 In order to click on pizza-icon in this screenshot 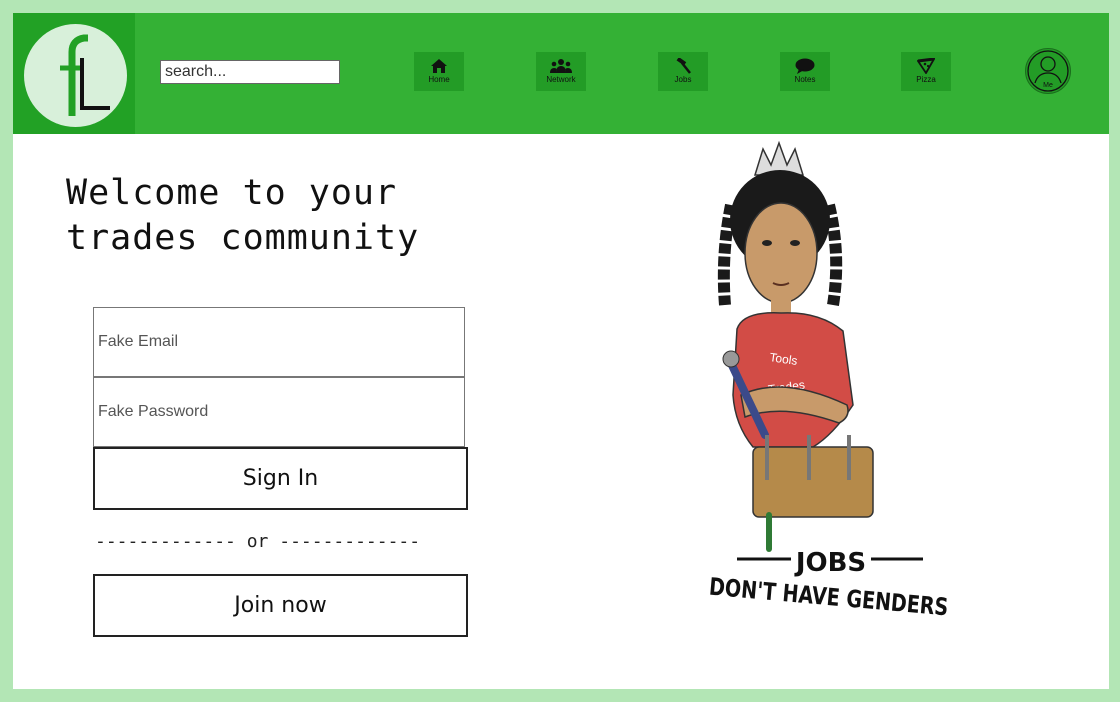, I will do `click(926, 66)`.